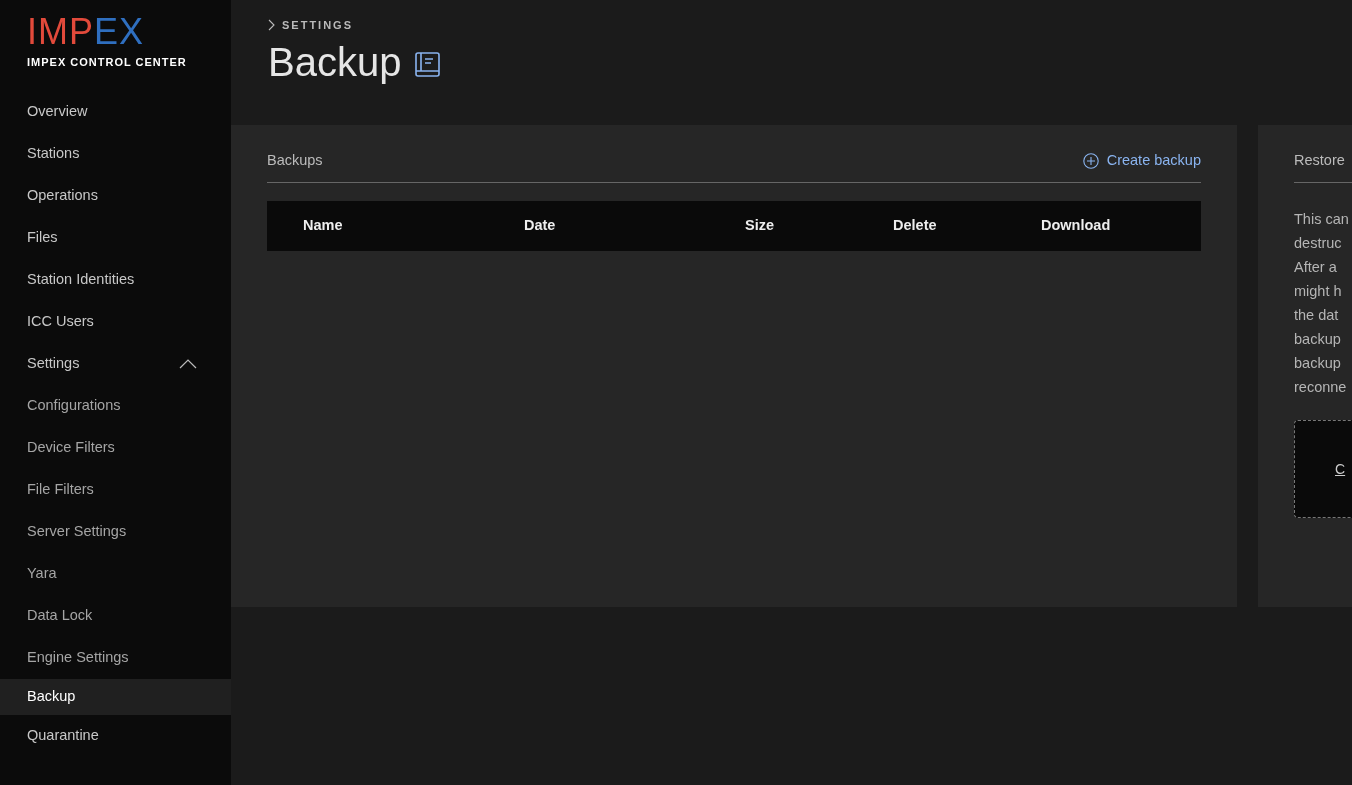 Image resolution: width=1352 pixels, height=785 pixels. I want to click on nav-item: Backup, so click(115, 697).